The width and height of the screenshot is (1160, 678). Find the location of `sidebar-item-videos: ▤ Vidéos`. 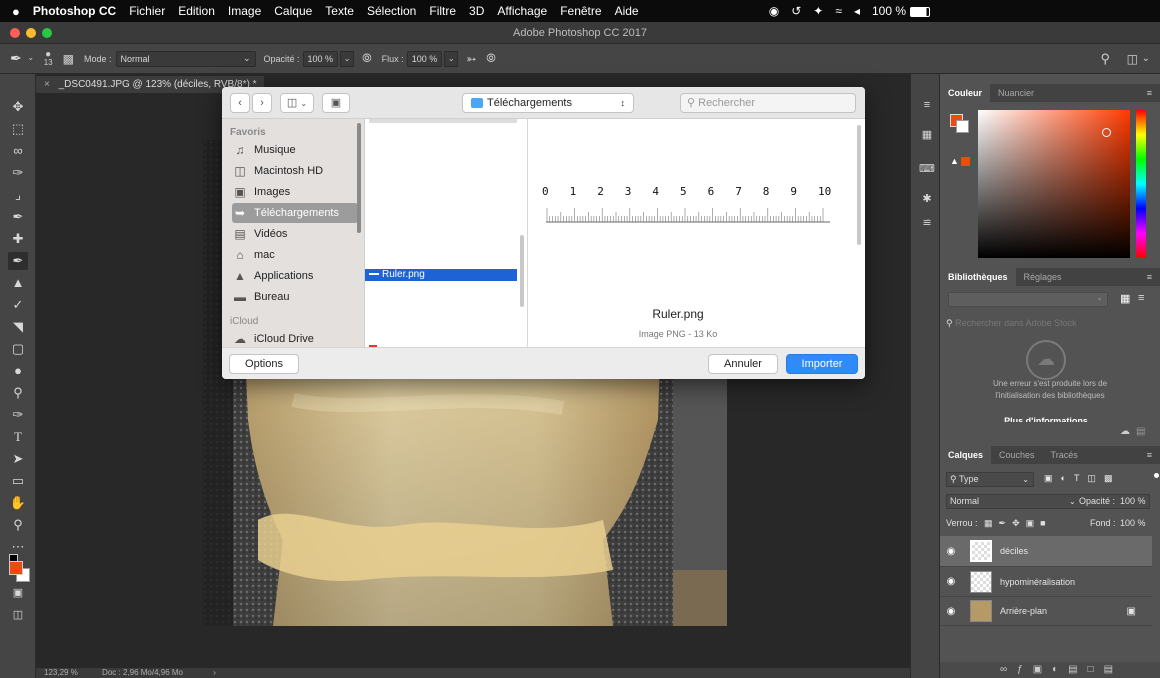

sidebar-item-videos: ▤ Vidéos is located at coordinates (295, 234).